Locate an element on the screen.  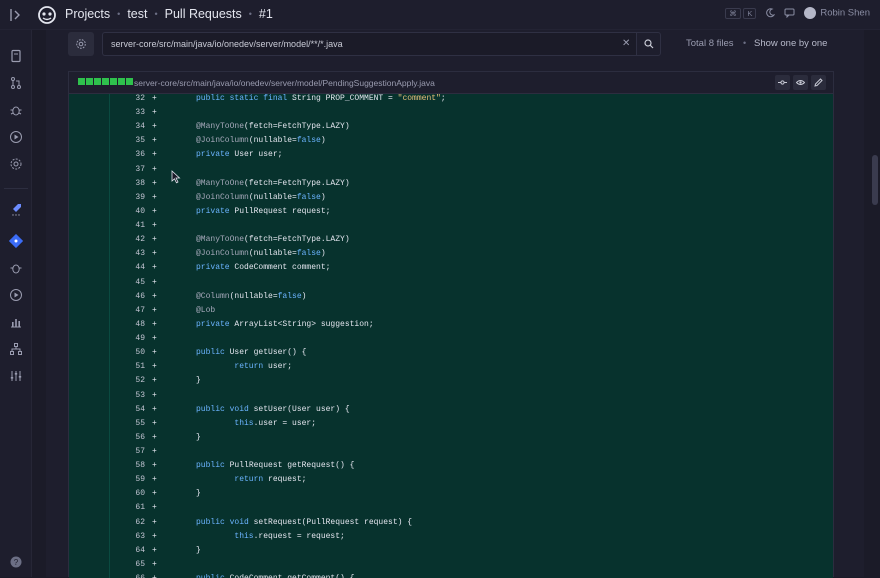
chat-icon is located at coordinates (789, 13).